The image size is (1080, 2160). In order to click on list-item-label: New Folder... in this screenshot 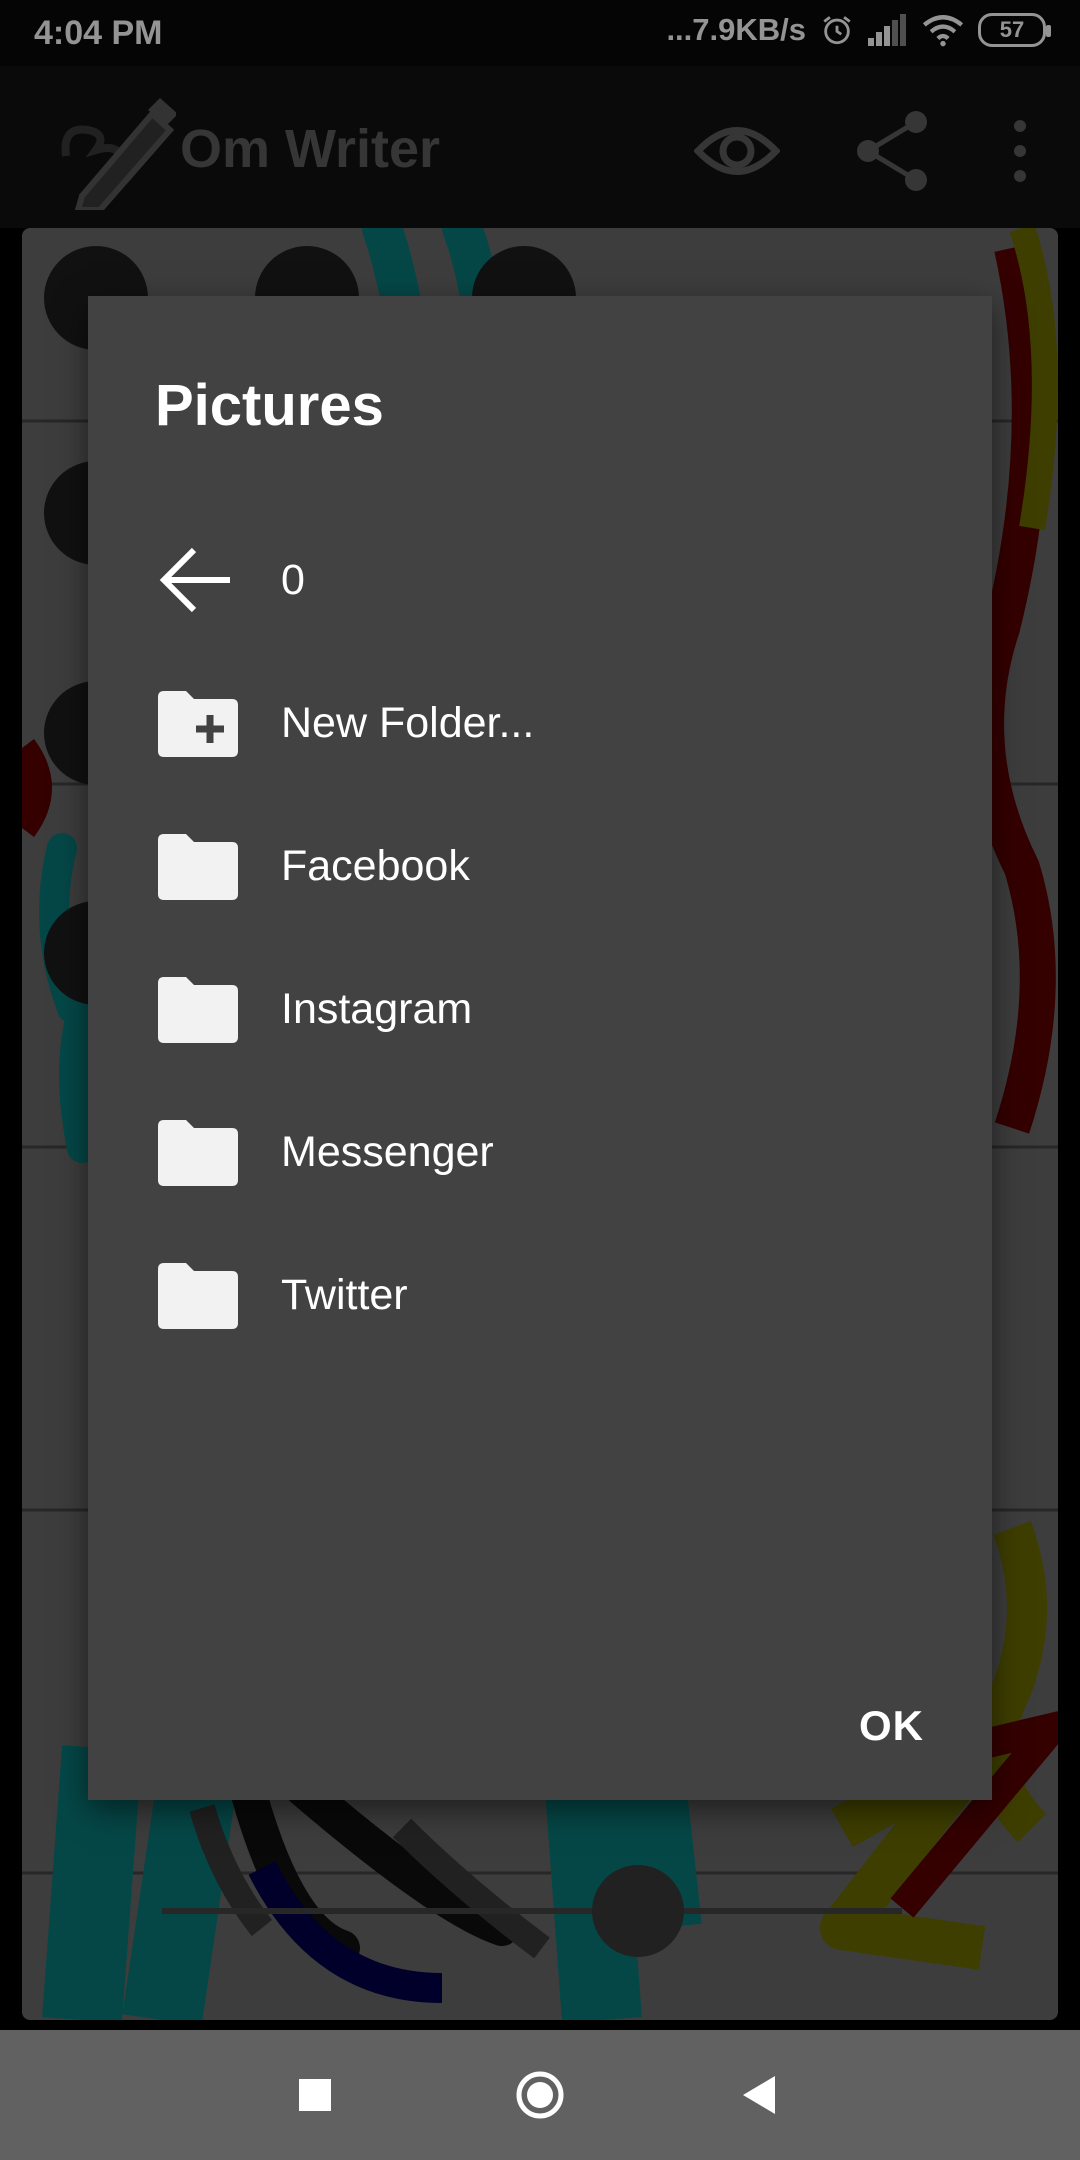, I will do `click(408, 723)`.